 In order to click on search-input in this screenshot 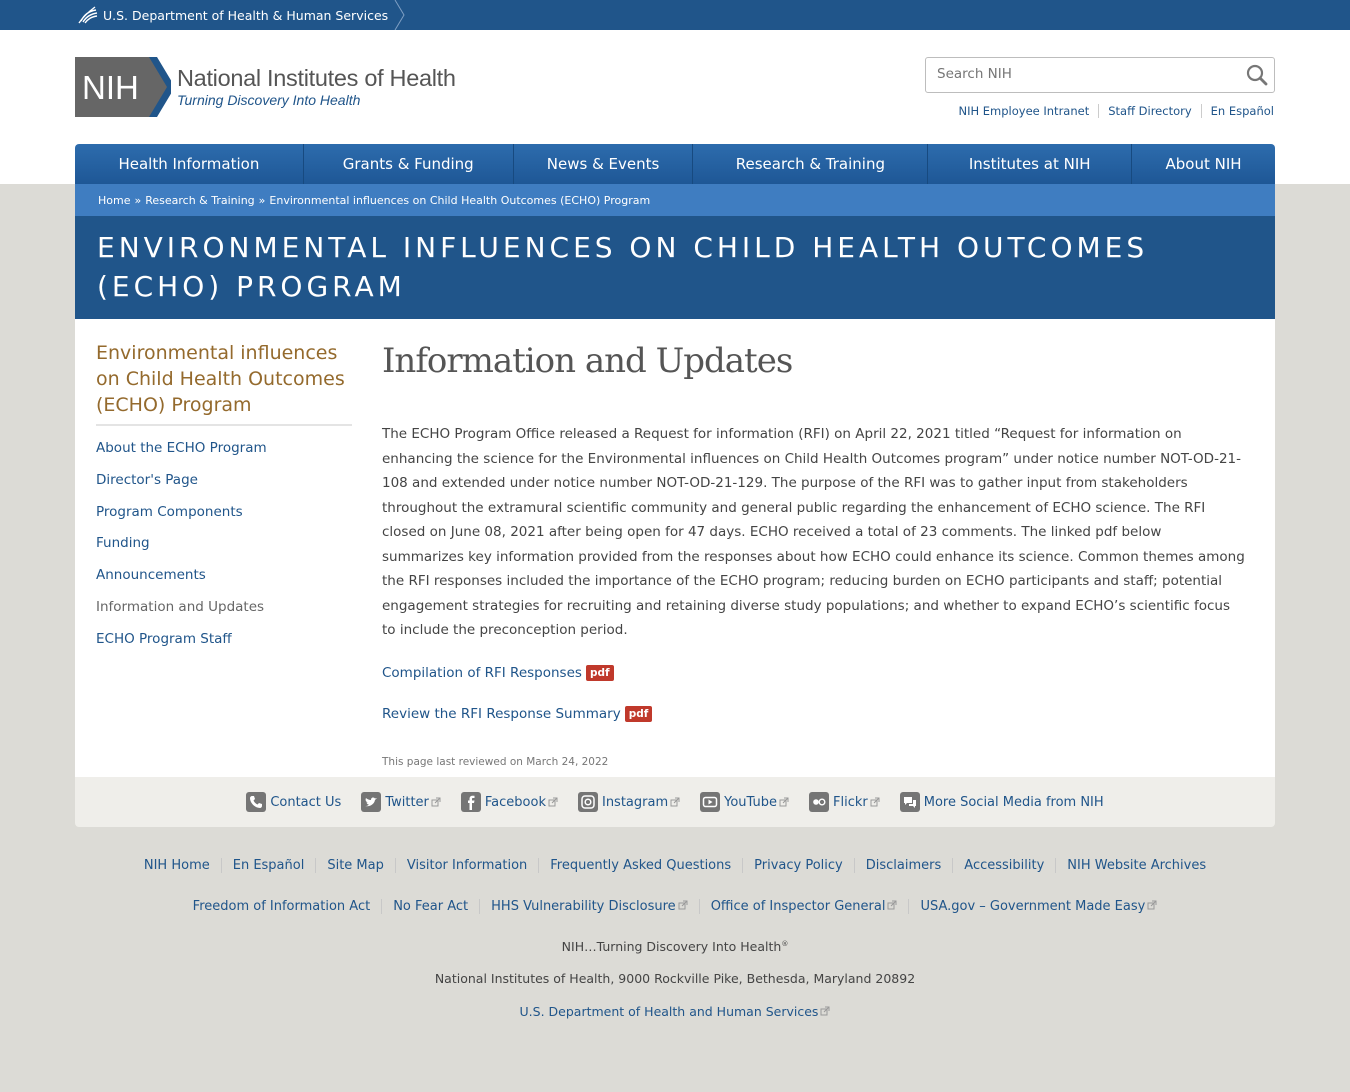, I will do `click(1081, 74)`.